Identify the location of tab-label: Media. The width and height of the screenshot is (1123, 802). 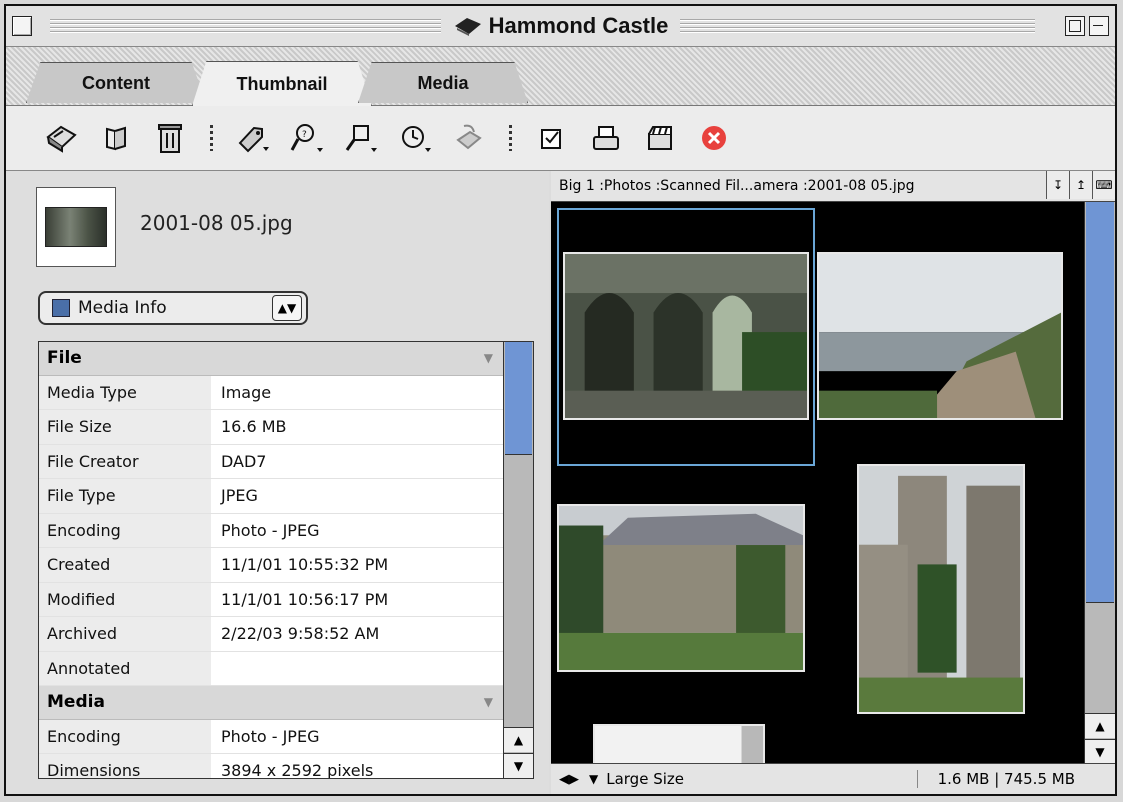
(443, 82).